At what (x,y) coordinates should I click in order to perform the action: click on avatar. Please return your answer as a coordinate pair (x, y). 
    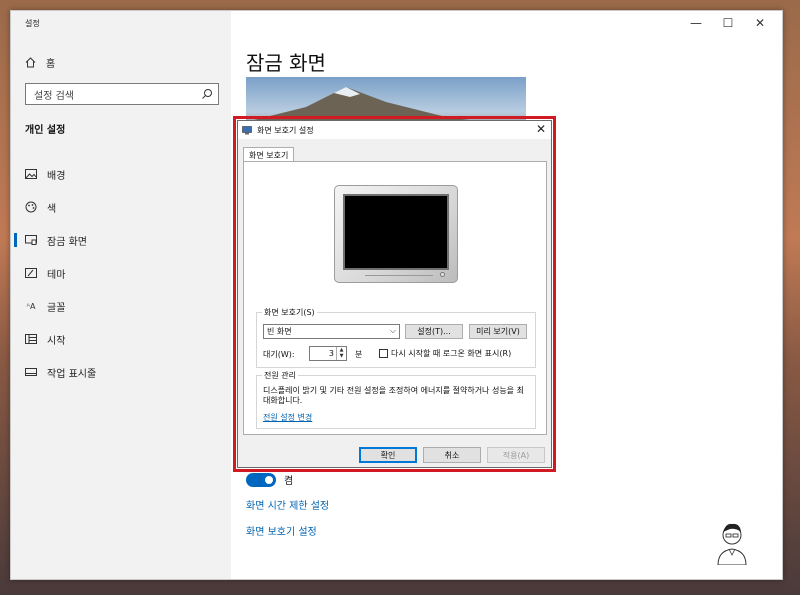
    Looking at the image, I should click on (732, 544).